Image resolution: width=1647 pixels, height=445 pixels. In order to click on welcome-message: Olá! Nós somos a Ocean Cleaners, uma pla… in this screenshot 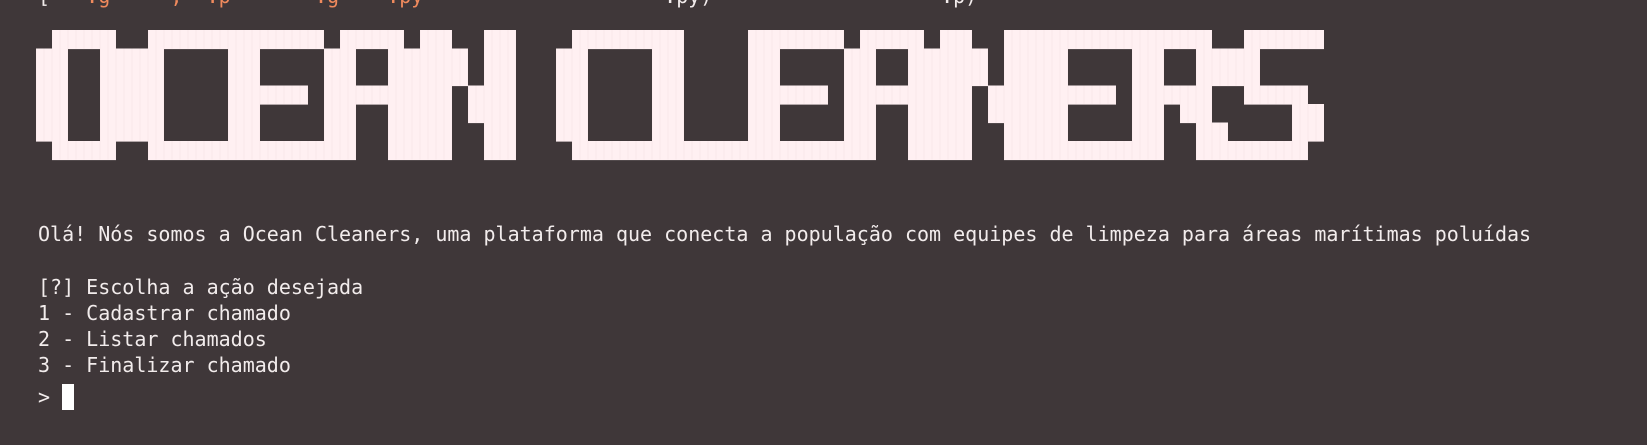, I will do `click(785, 234)`.